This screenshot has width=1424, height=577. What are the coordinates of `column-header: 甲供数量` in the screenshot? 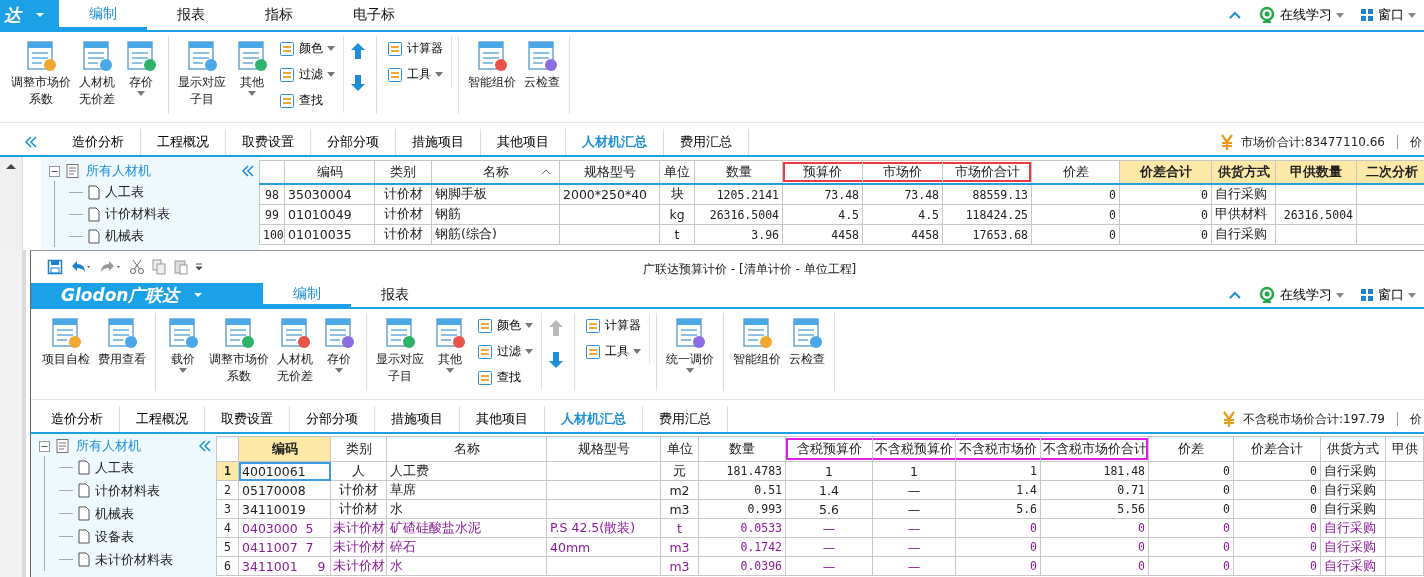 It's located at (1316, 172).